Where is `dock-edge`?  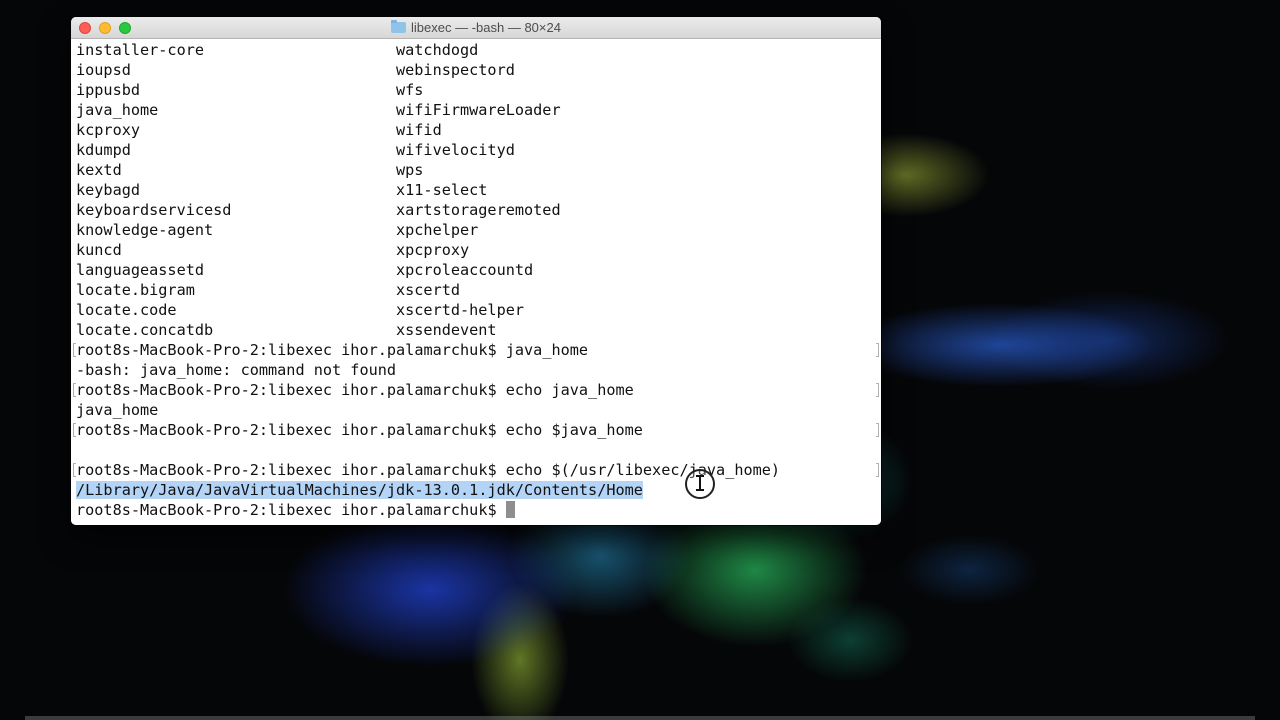
dock-edge is located at coordinates (640, 718).